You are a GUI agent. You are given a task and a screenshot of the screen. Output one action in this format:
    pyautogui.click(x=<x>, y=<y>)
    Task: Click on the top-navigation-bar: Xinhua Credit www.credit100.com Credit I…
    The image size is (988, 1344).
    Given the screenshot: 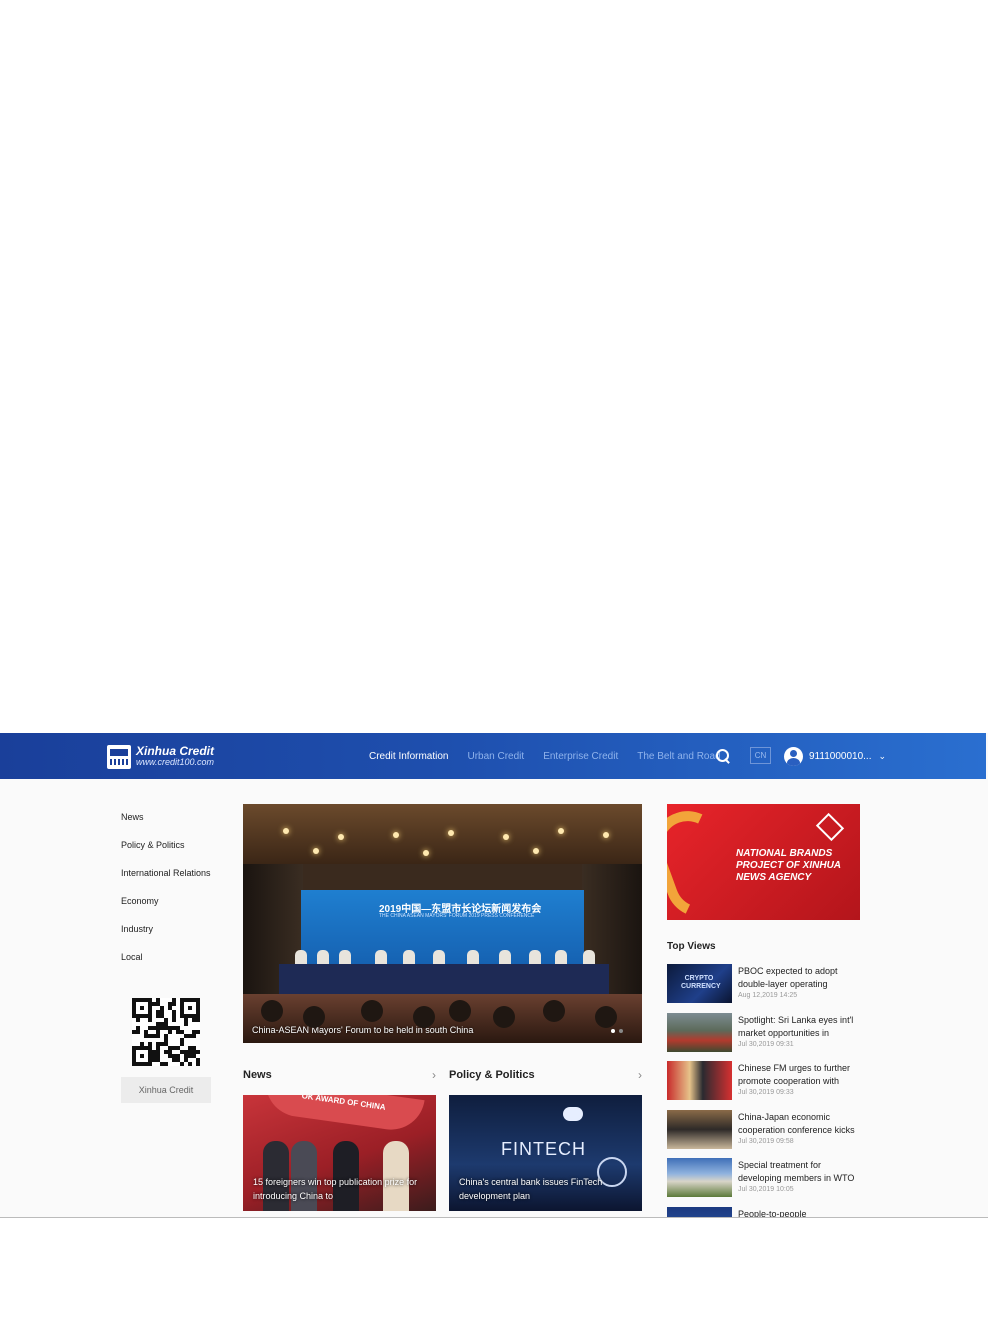 What is the action you would take?
    pyautogui.click(x=493, y=756)
    